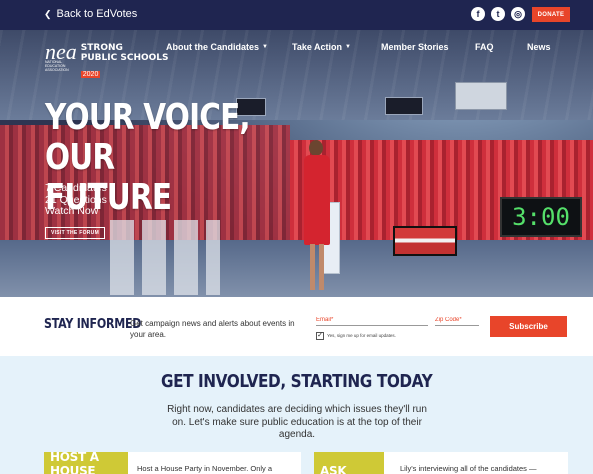  What do you see at coordinates (90, 74) in the screenshot?
I see `logo-year: 2020` at bounding box center [90, 74].